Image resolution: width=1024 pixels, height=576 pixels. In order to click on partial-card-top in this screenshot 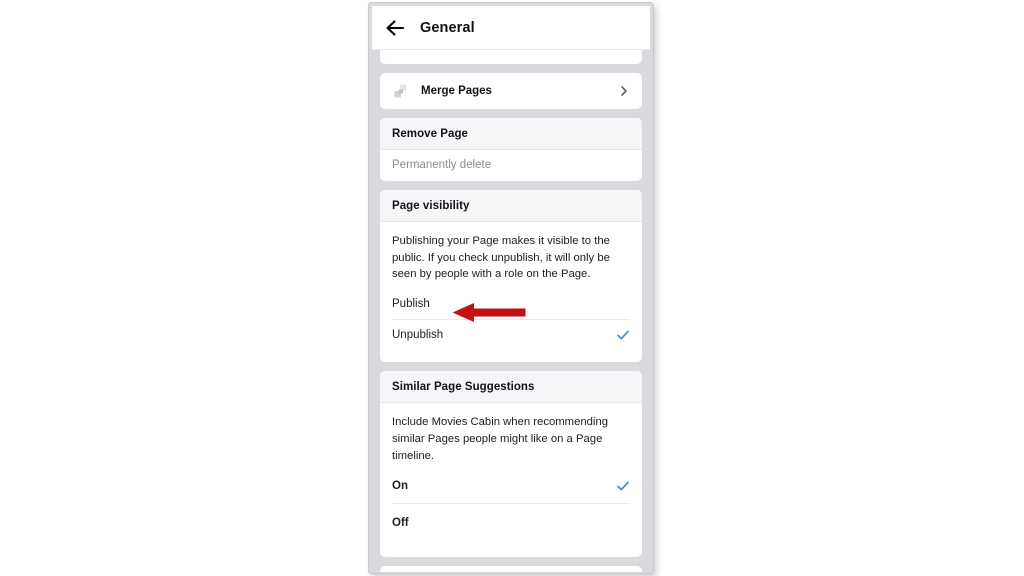, I will do `click(511, 57)`.